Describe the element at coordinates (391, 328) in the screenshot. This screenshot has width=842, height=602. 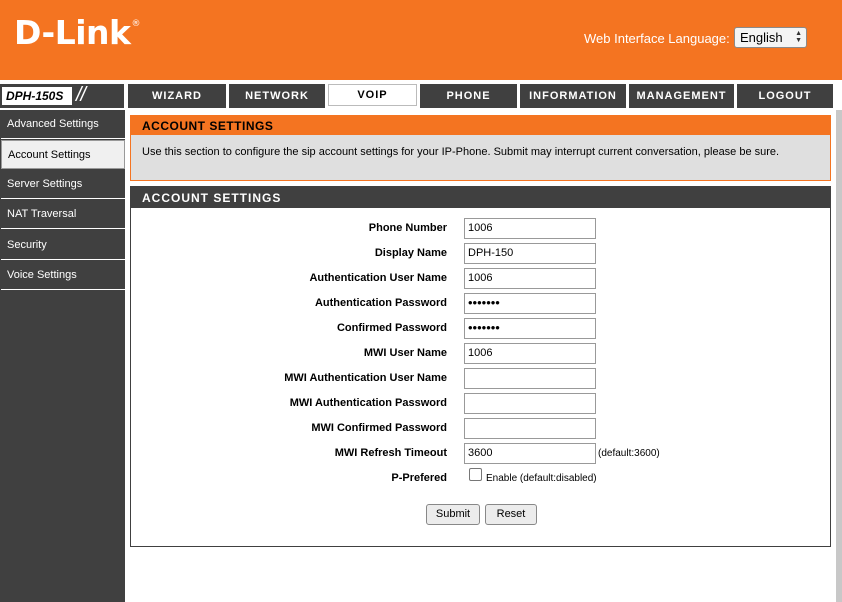
I see `confirmed-password-label: Confirmed Password` at that location.